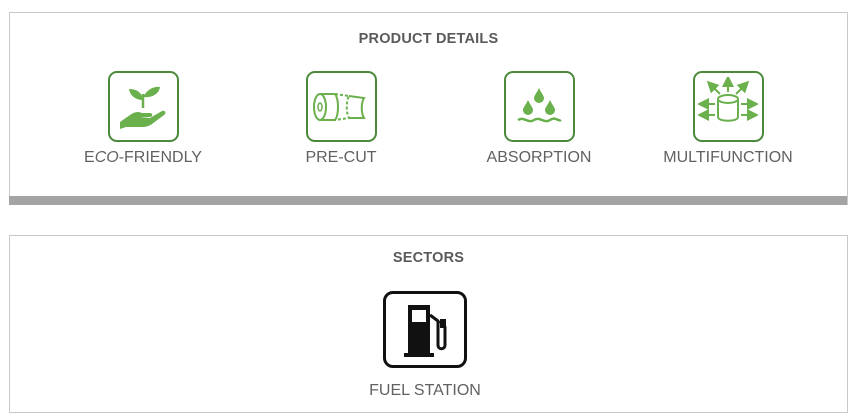 The image size is (848, 416). I want to click on plant-hand-icon, so click(143, 106).